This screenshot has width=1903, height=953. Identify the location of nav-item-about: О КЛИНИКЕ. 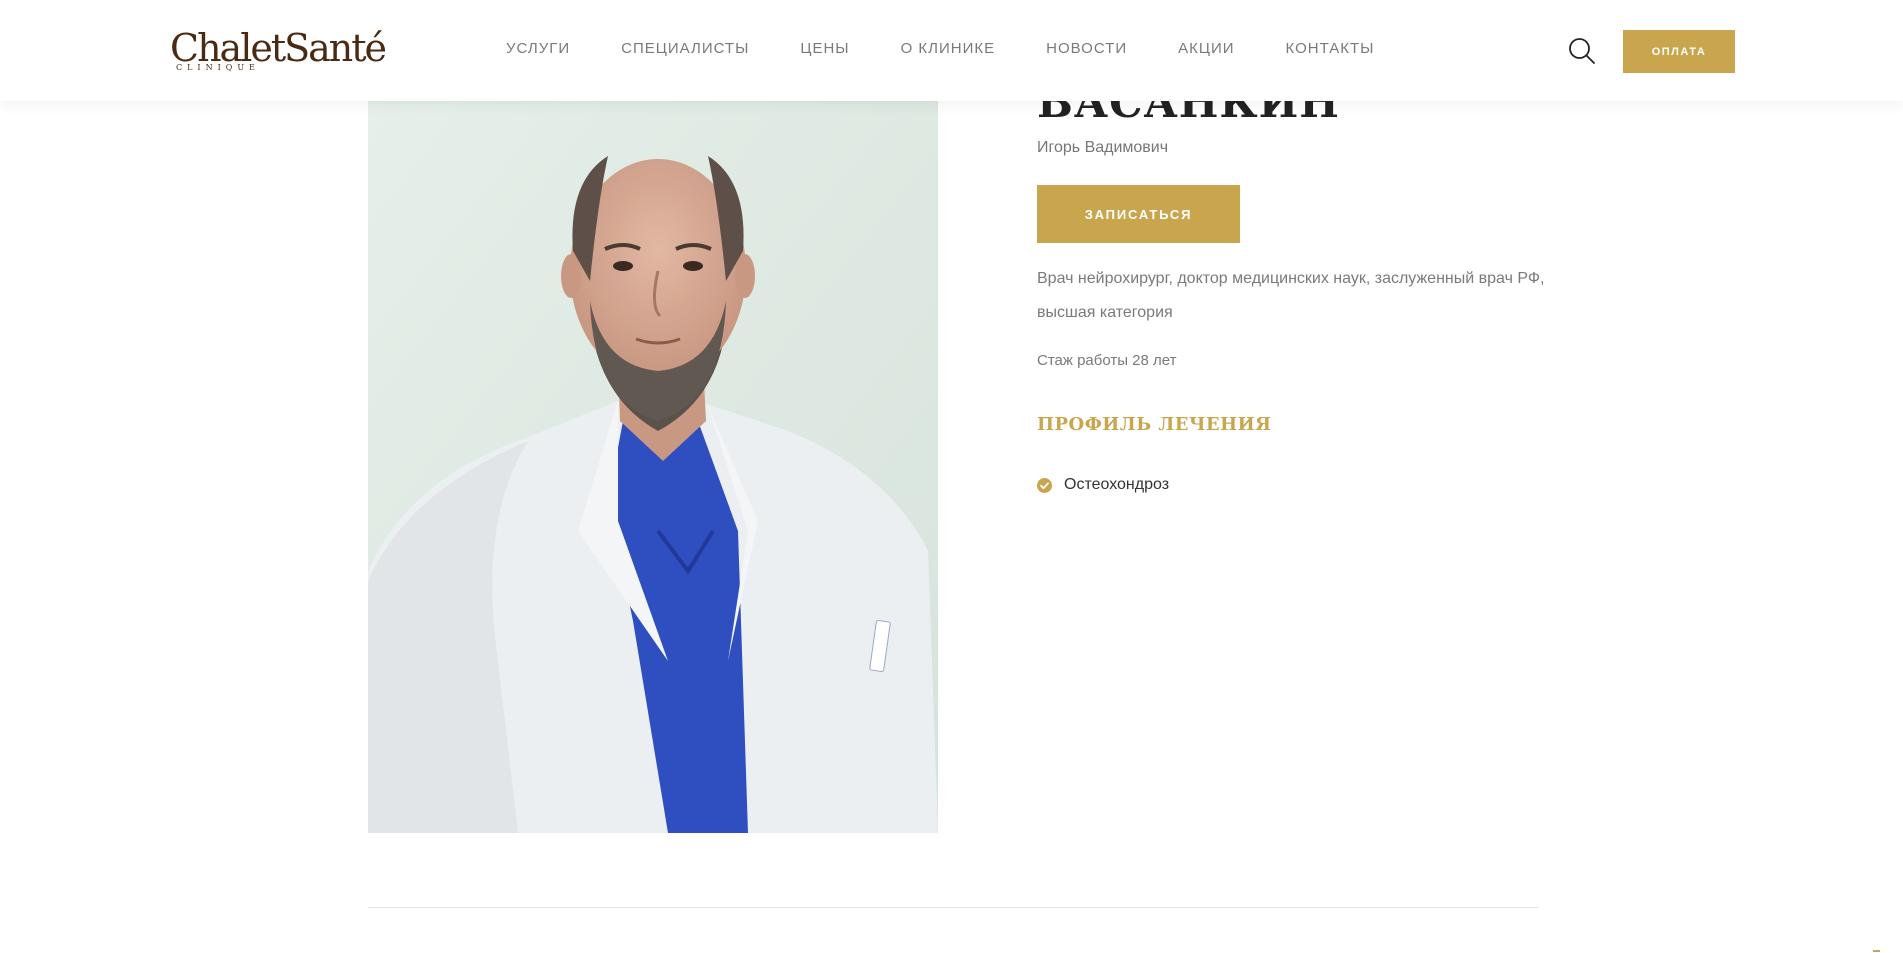
(948, 48).